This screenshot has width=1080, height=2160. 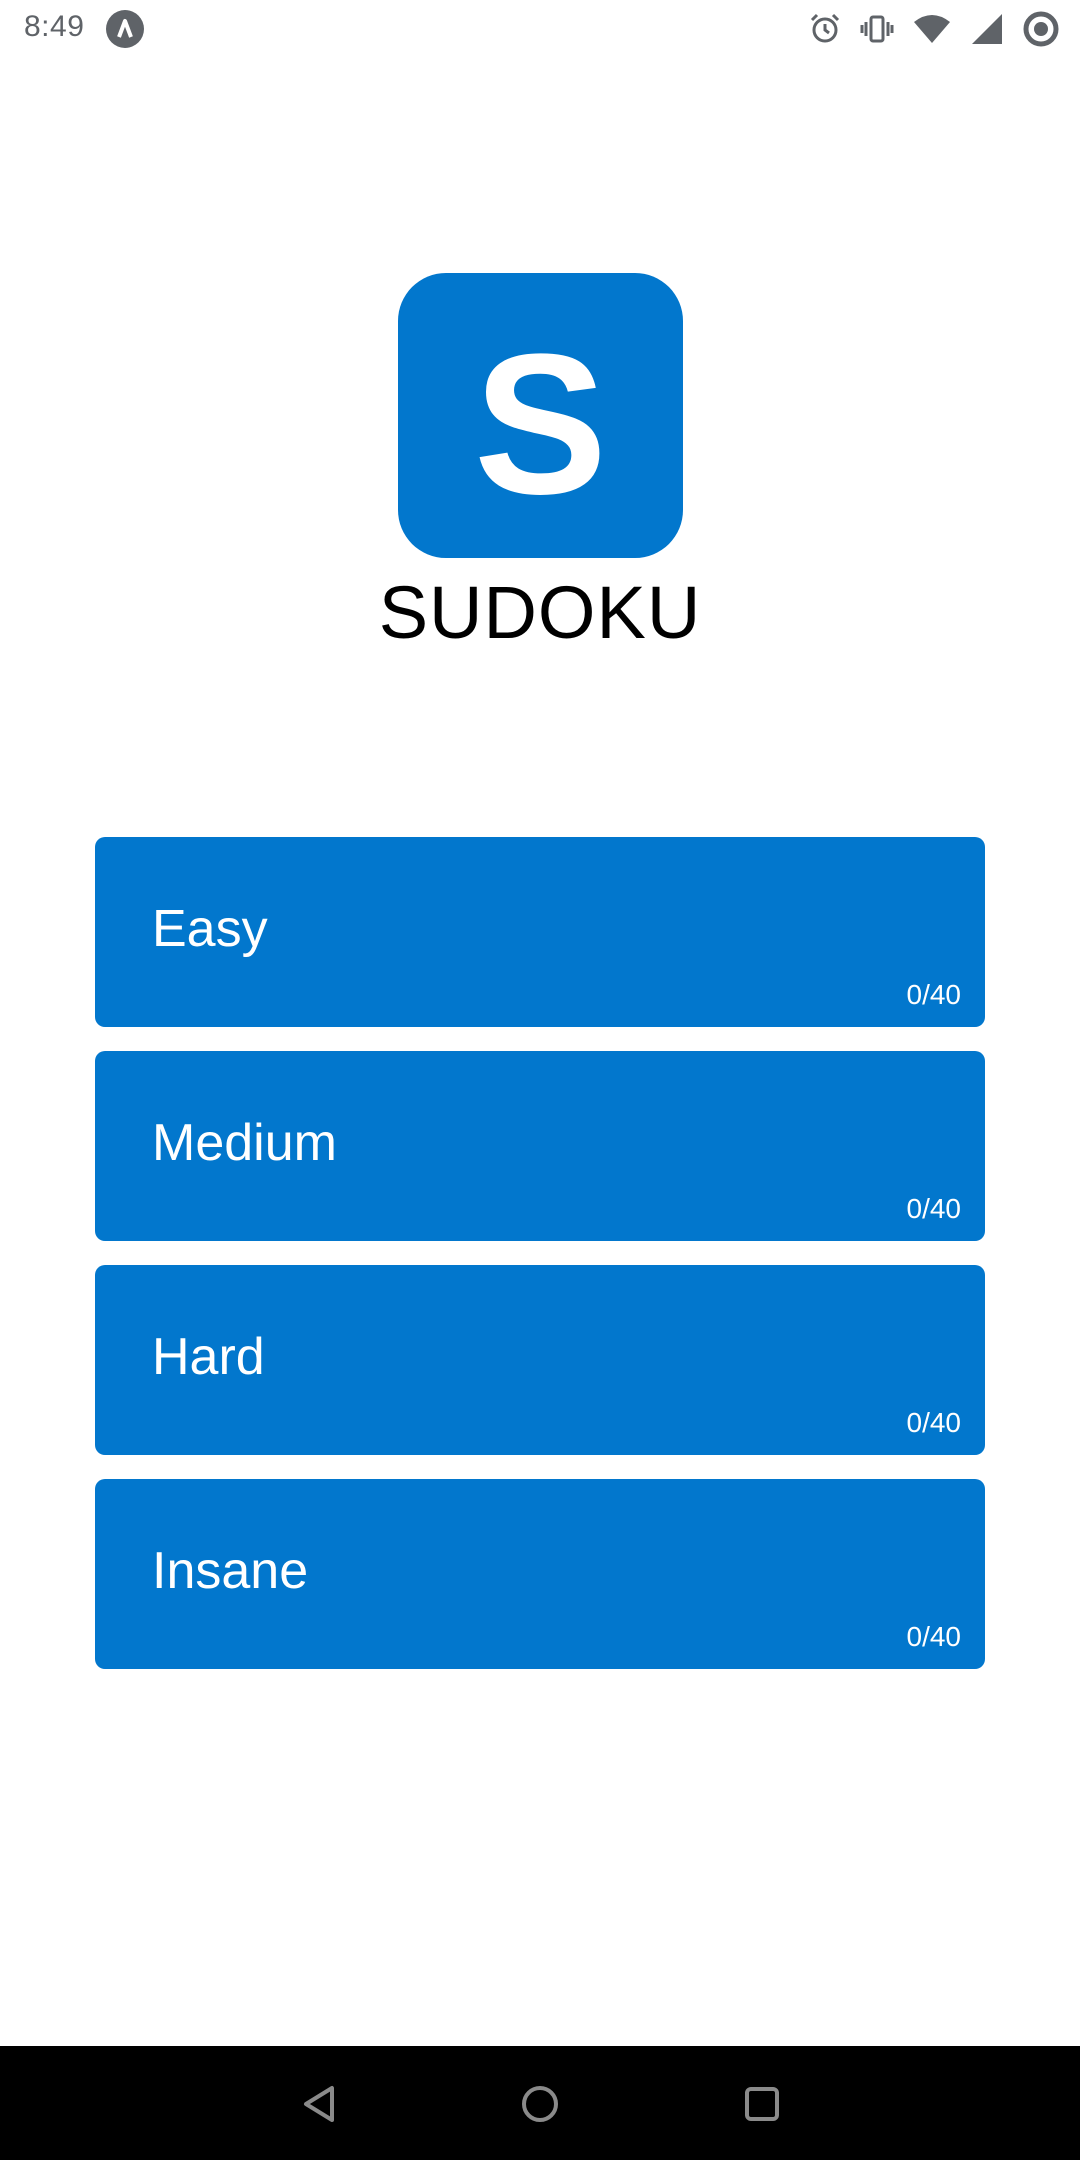 I want to click on level-button-insane: Insane 0/40, so click(x=540, y=1574).